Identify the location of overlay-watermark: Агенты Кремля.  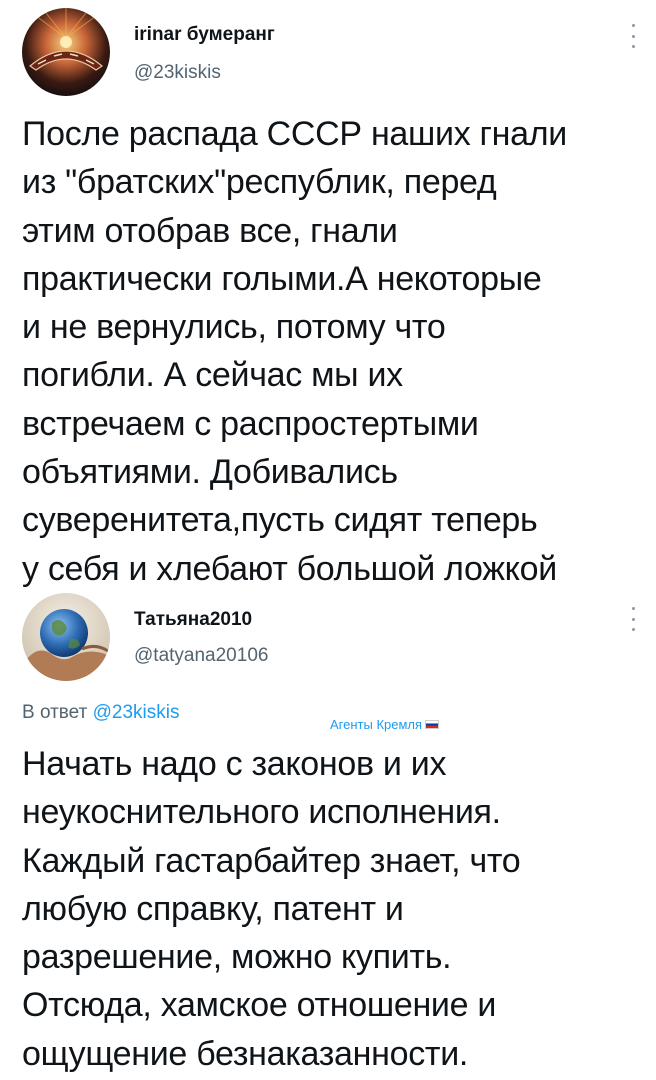
(385, 724).